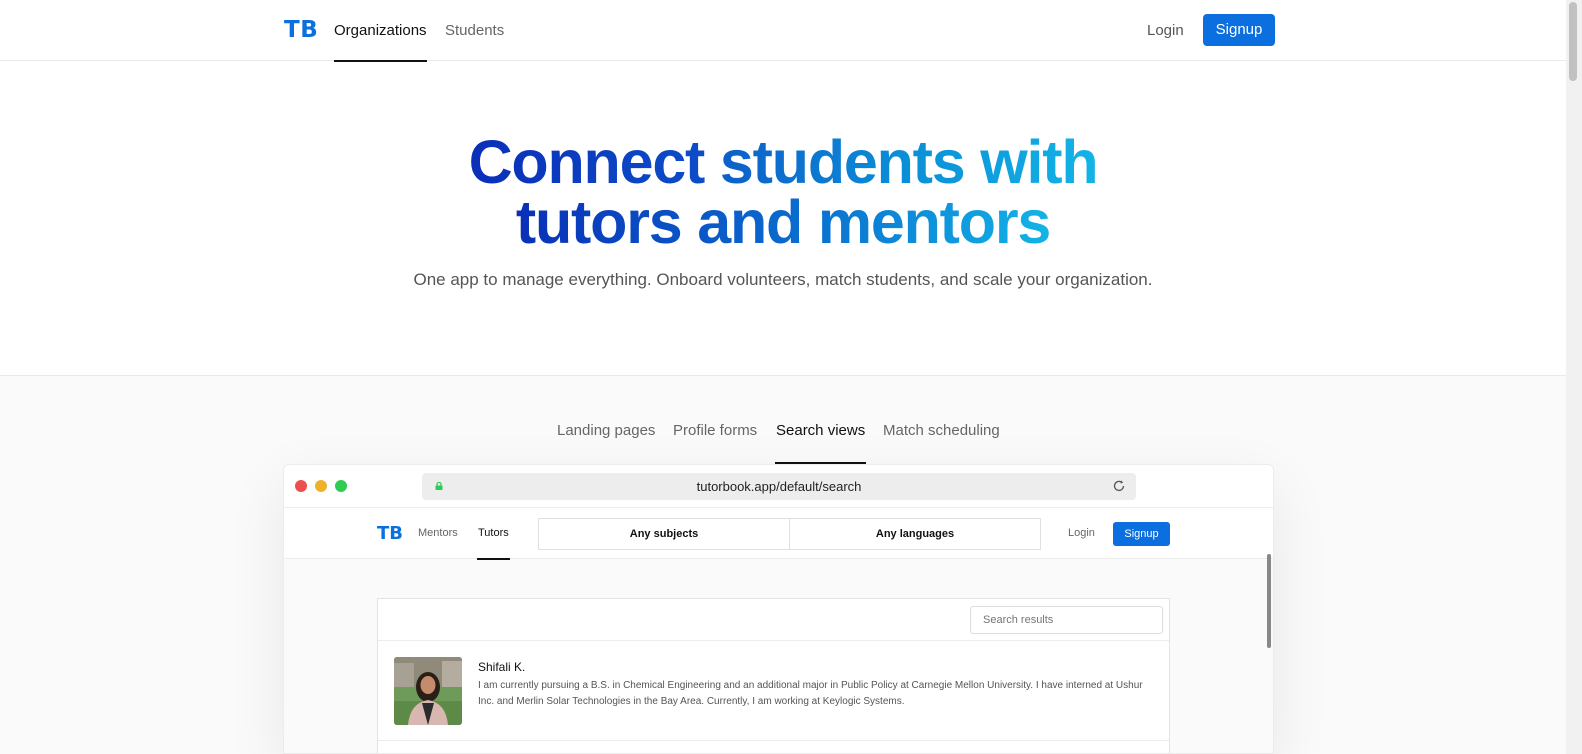  What do you see at coordinates (664, 534) in the screenshot?
I see `subjects-filter: Any subjects` at bounding box center [664, 534].